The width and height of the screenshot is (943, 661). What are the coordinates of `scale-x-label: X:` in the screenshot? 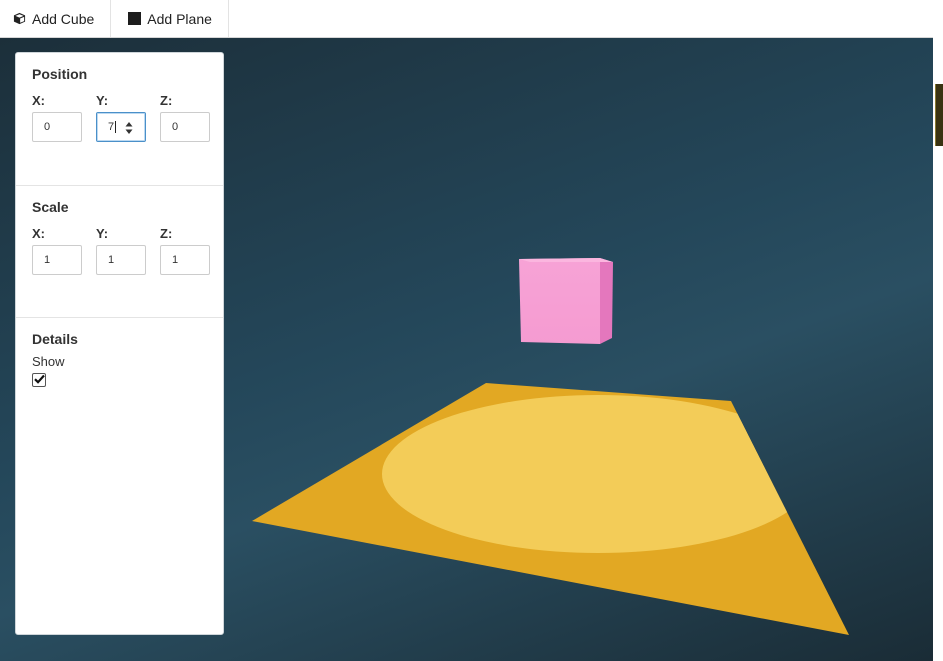 It's located at (38, 233).